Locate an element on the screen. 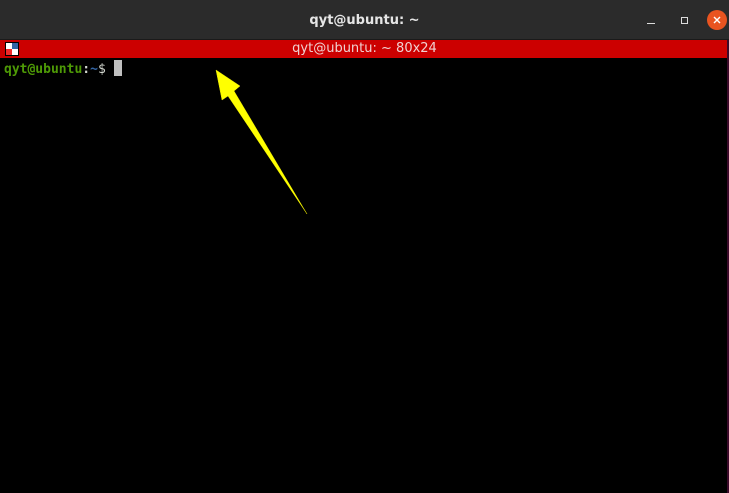  maximize-icon is located at coordinates (684, 20).